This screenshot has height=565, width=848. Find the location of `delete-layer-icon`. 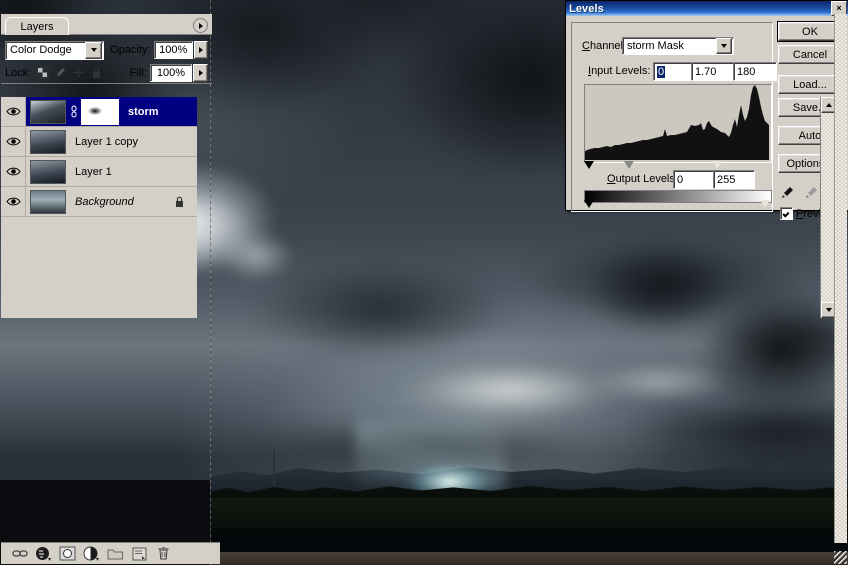

delete-layer-icon is located at coordinates (163, 553).